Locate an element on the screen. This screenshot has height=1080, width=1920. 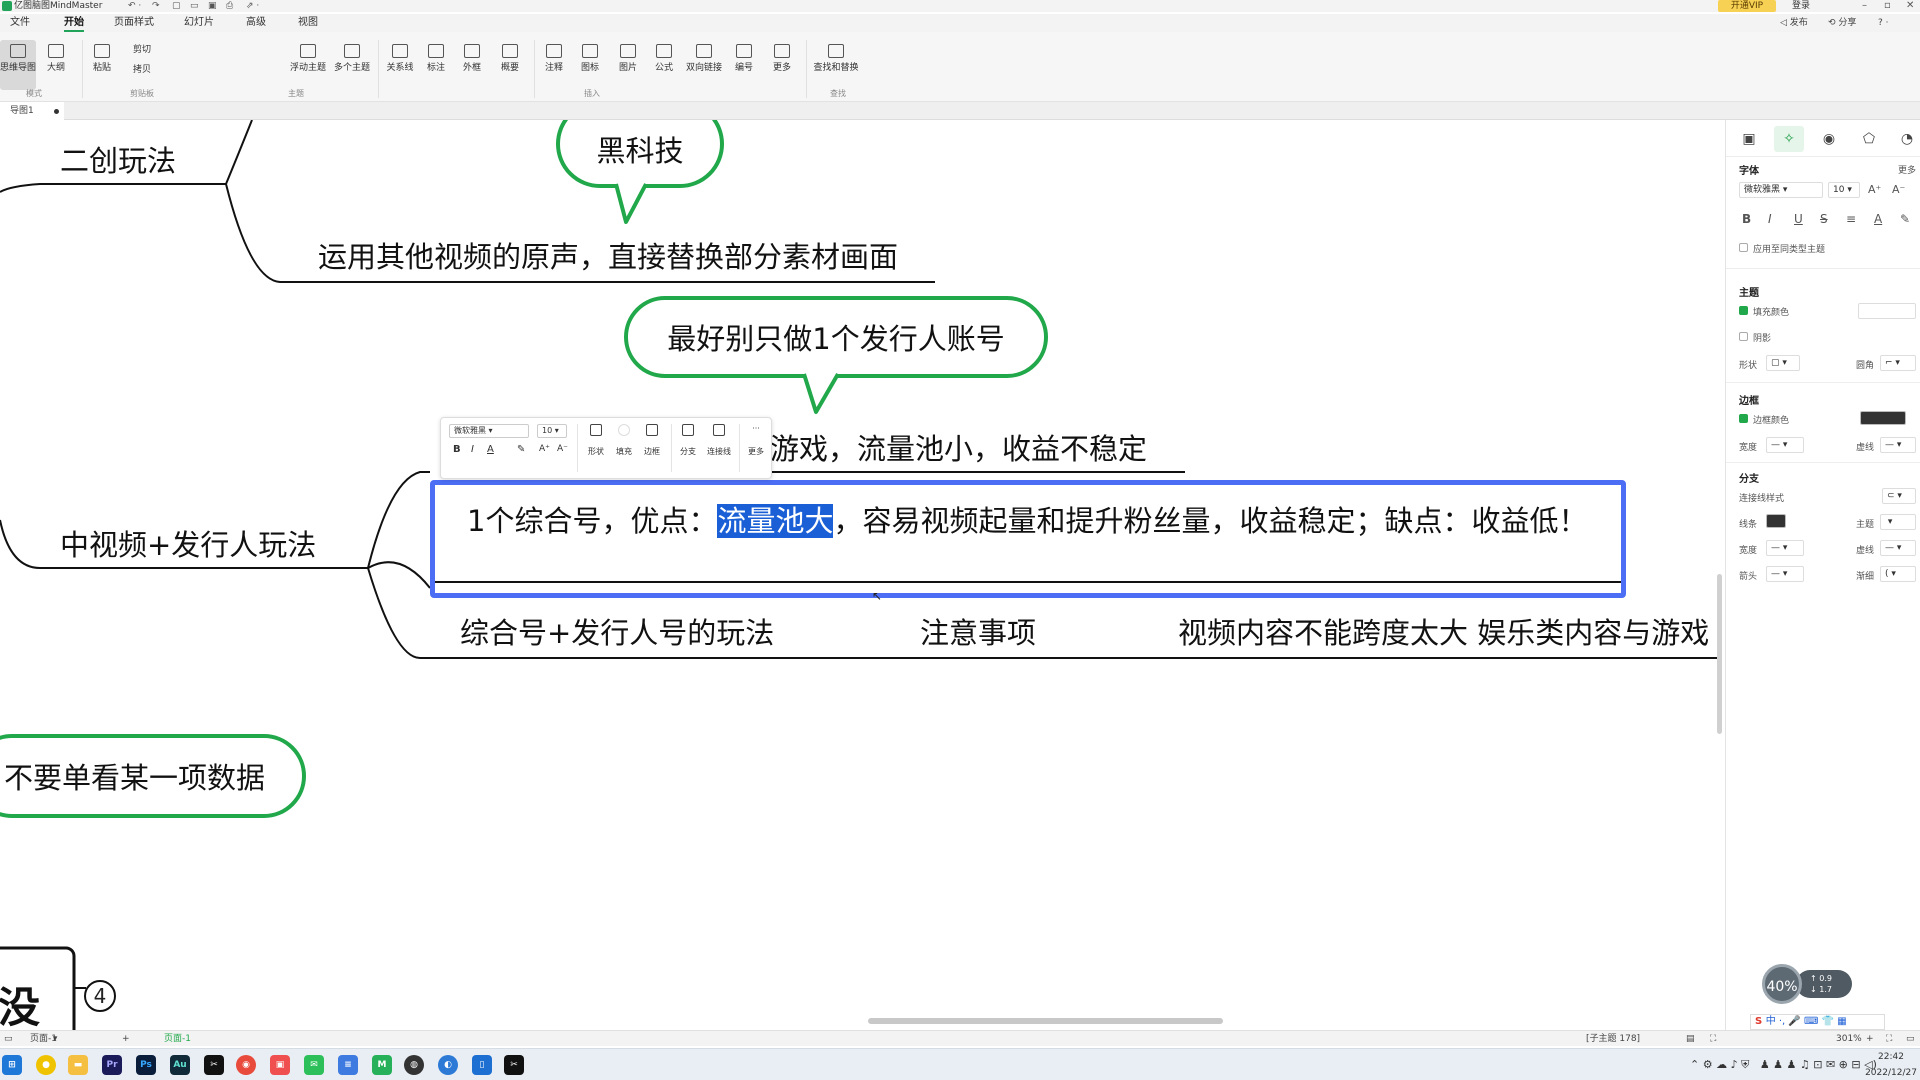
callout-button: 标注 is located at coordinates (436, 65).